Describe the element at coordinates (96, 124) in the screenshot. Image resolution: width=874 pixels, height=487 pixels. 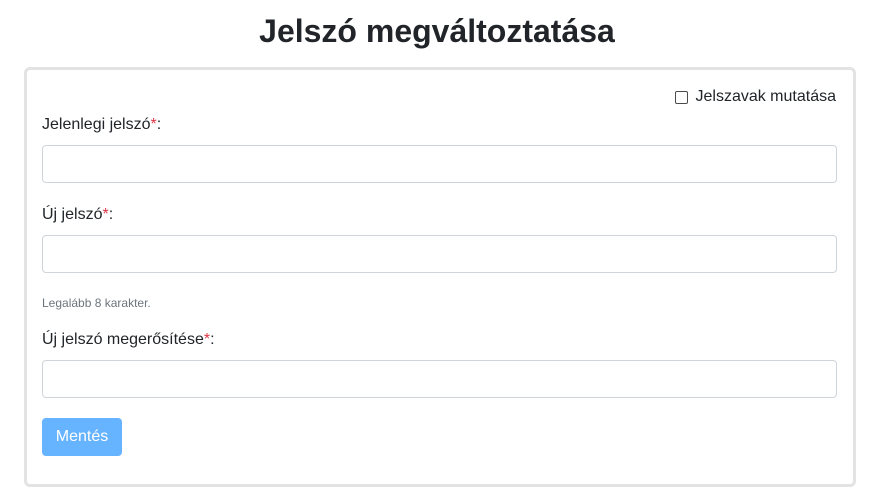
I see `current-password-label-text: Jelenlegi jelszó` at that location.